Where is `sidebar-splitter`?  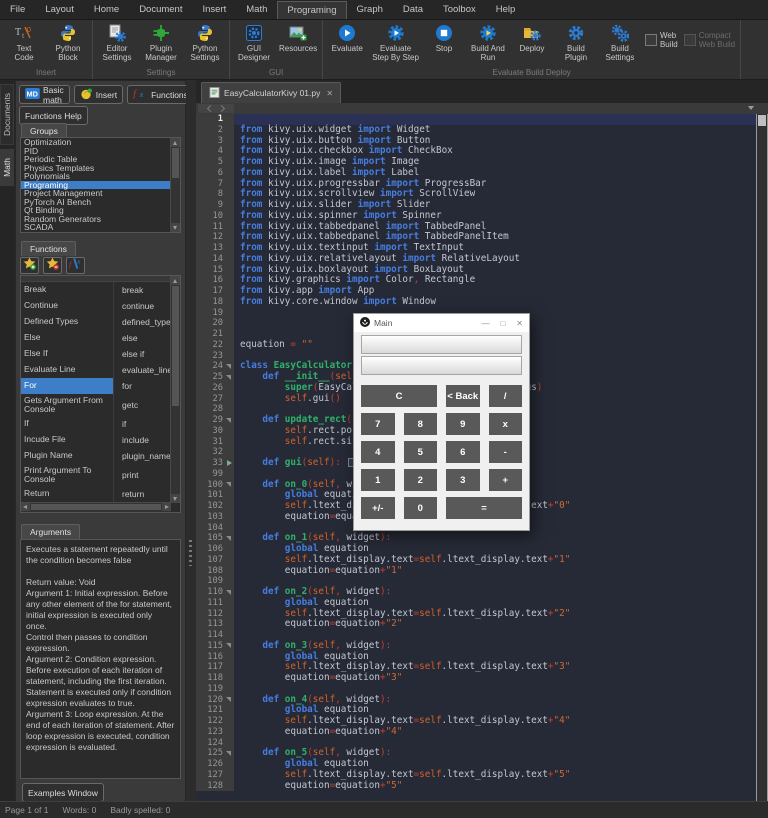 sidebar-splitter is located at coordinates (191, 441).